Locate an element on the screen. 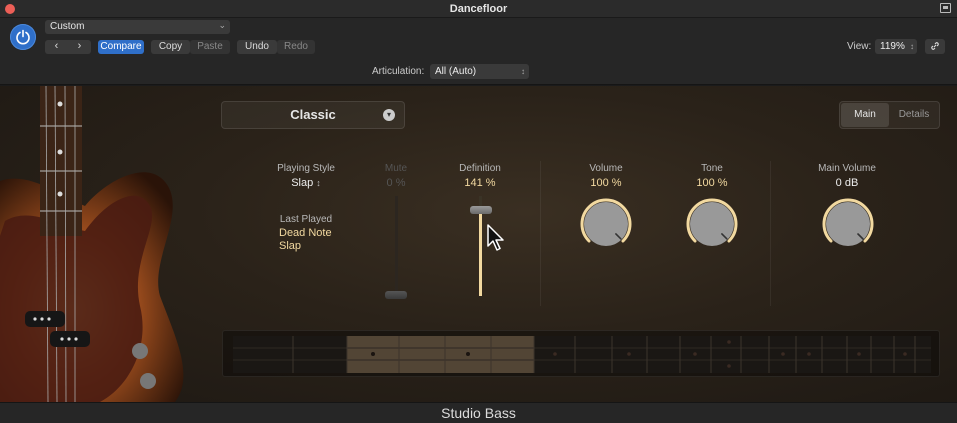  tone-knob is located at coordinates (712, 224).